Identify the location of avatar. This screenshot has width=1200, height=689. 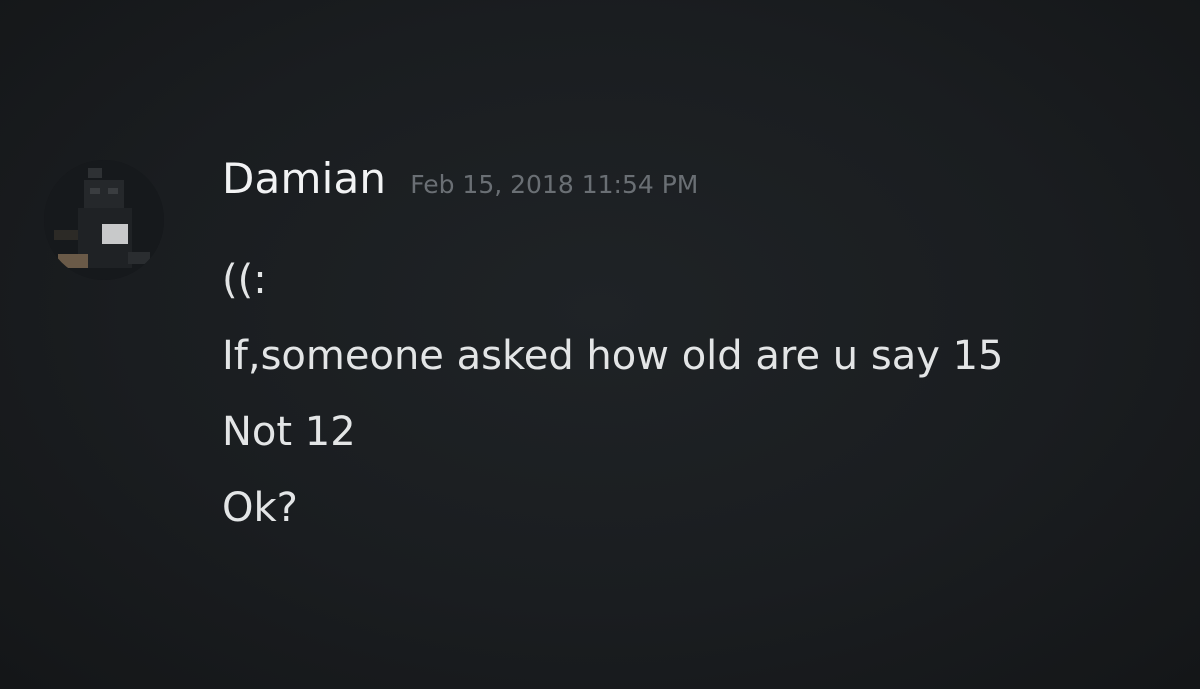
(104, 220).